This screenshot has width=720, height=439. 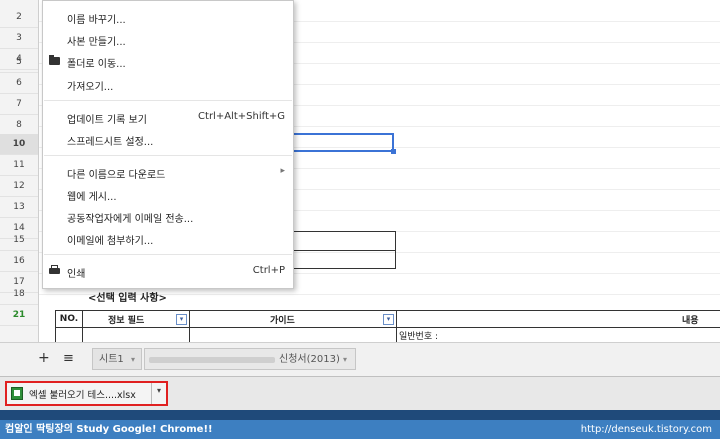 I want to click on add-sheet-icon: +, so click(x=44, y=358).